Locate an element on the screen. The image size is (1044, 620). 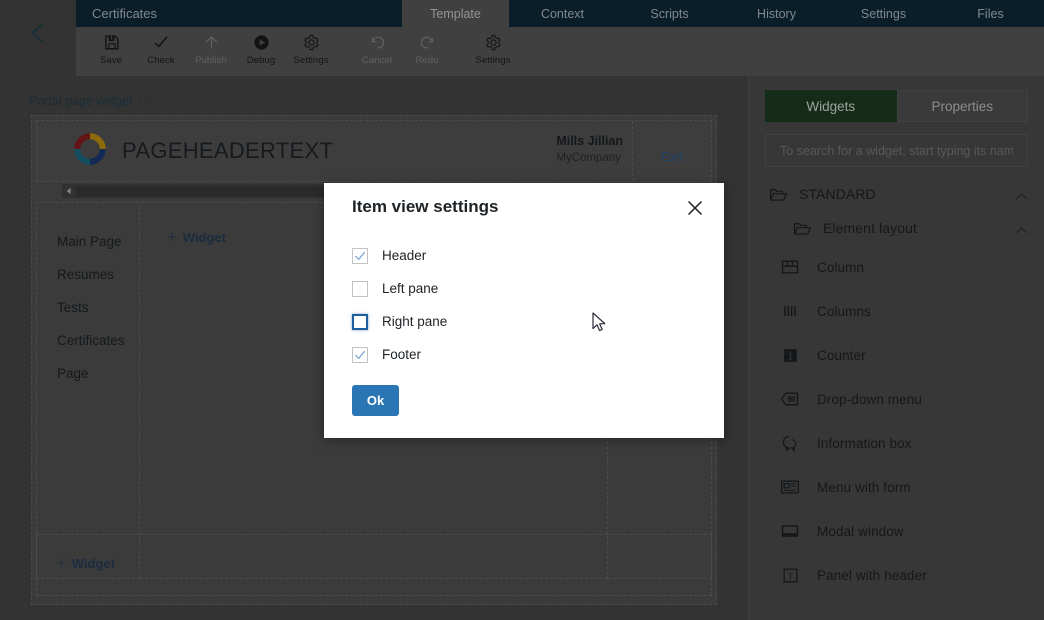
back-button is located at coordinates (38, 38).